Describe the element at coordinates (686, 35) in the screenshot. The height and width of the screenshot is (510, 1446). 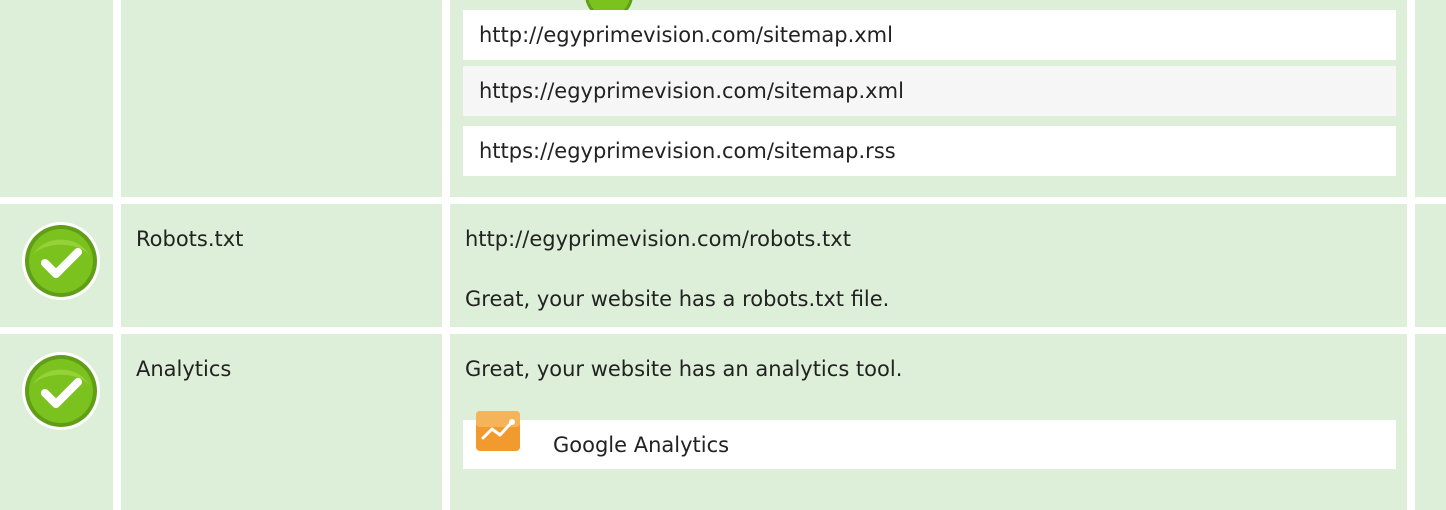
I see `sitemap-url: http://egyprimevision.com/sitemap.xml` at that location.